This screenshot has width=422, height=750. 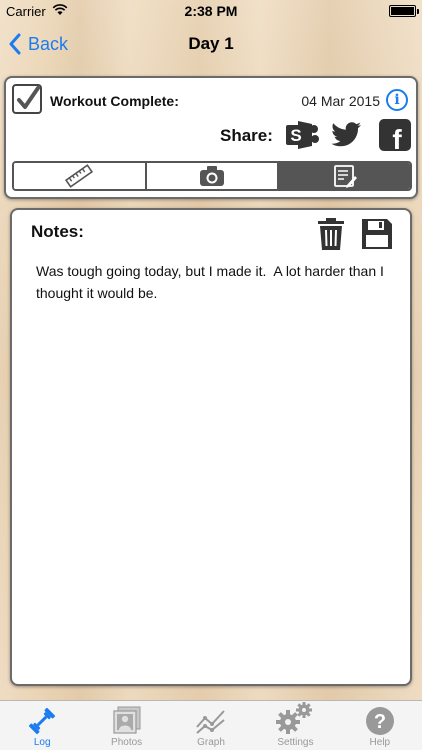 What do you see at coordinates (397, 138) in the screenshot?
I see `svg-text: f` at bounding box center [397, 138].